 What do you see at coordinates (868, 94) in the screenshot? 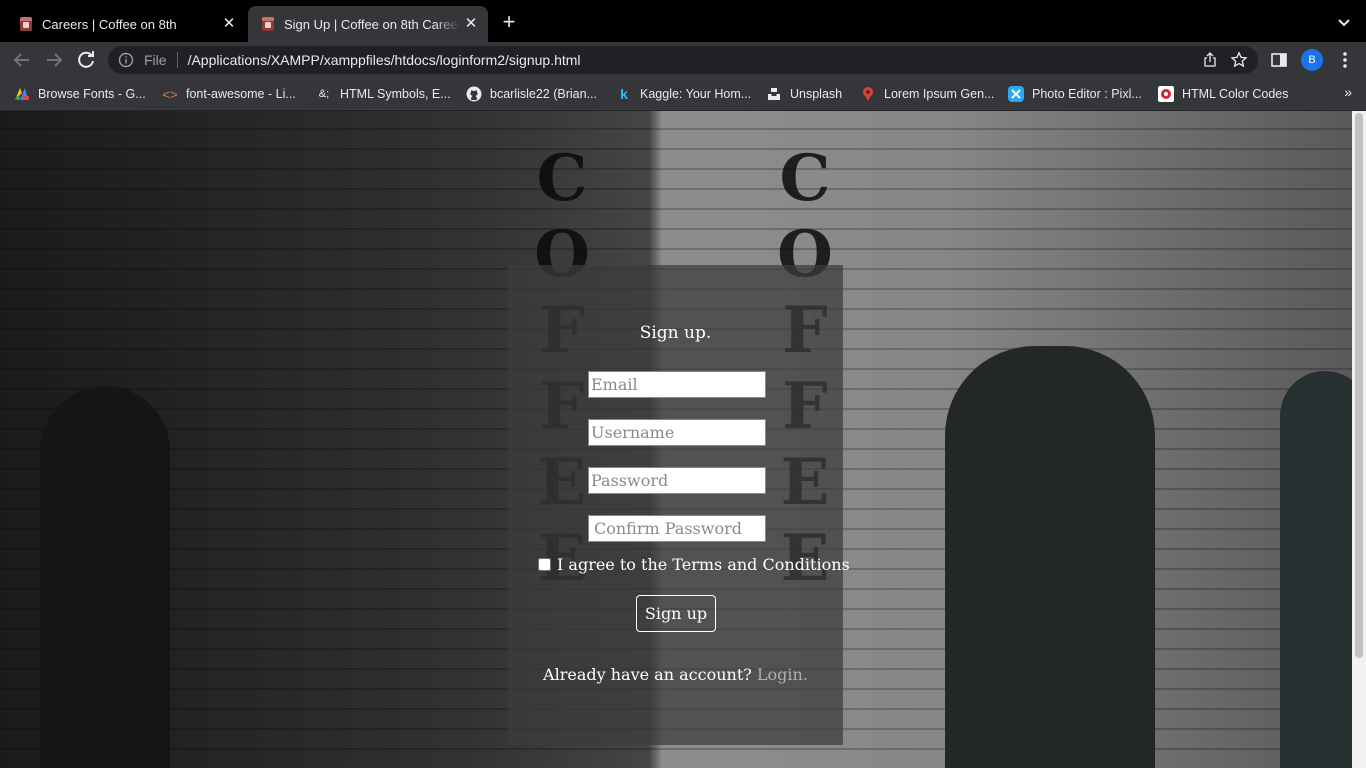
I see `lorem-ipsum-icon` at bounding box center [868, 94].